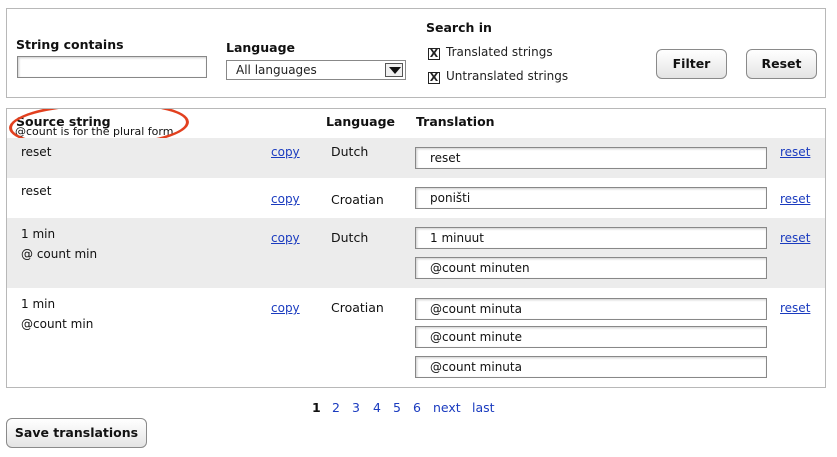 This screenshot has height=457, width=837. What do you see at coordinates (591, 238) in the screenshot?
I see `translation-input: 1 minuut` at bounding box center [591, 238].